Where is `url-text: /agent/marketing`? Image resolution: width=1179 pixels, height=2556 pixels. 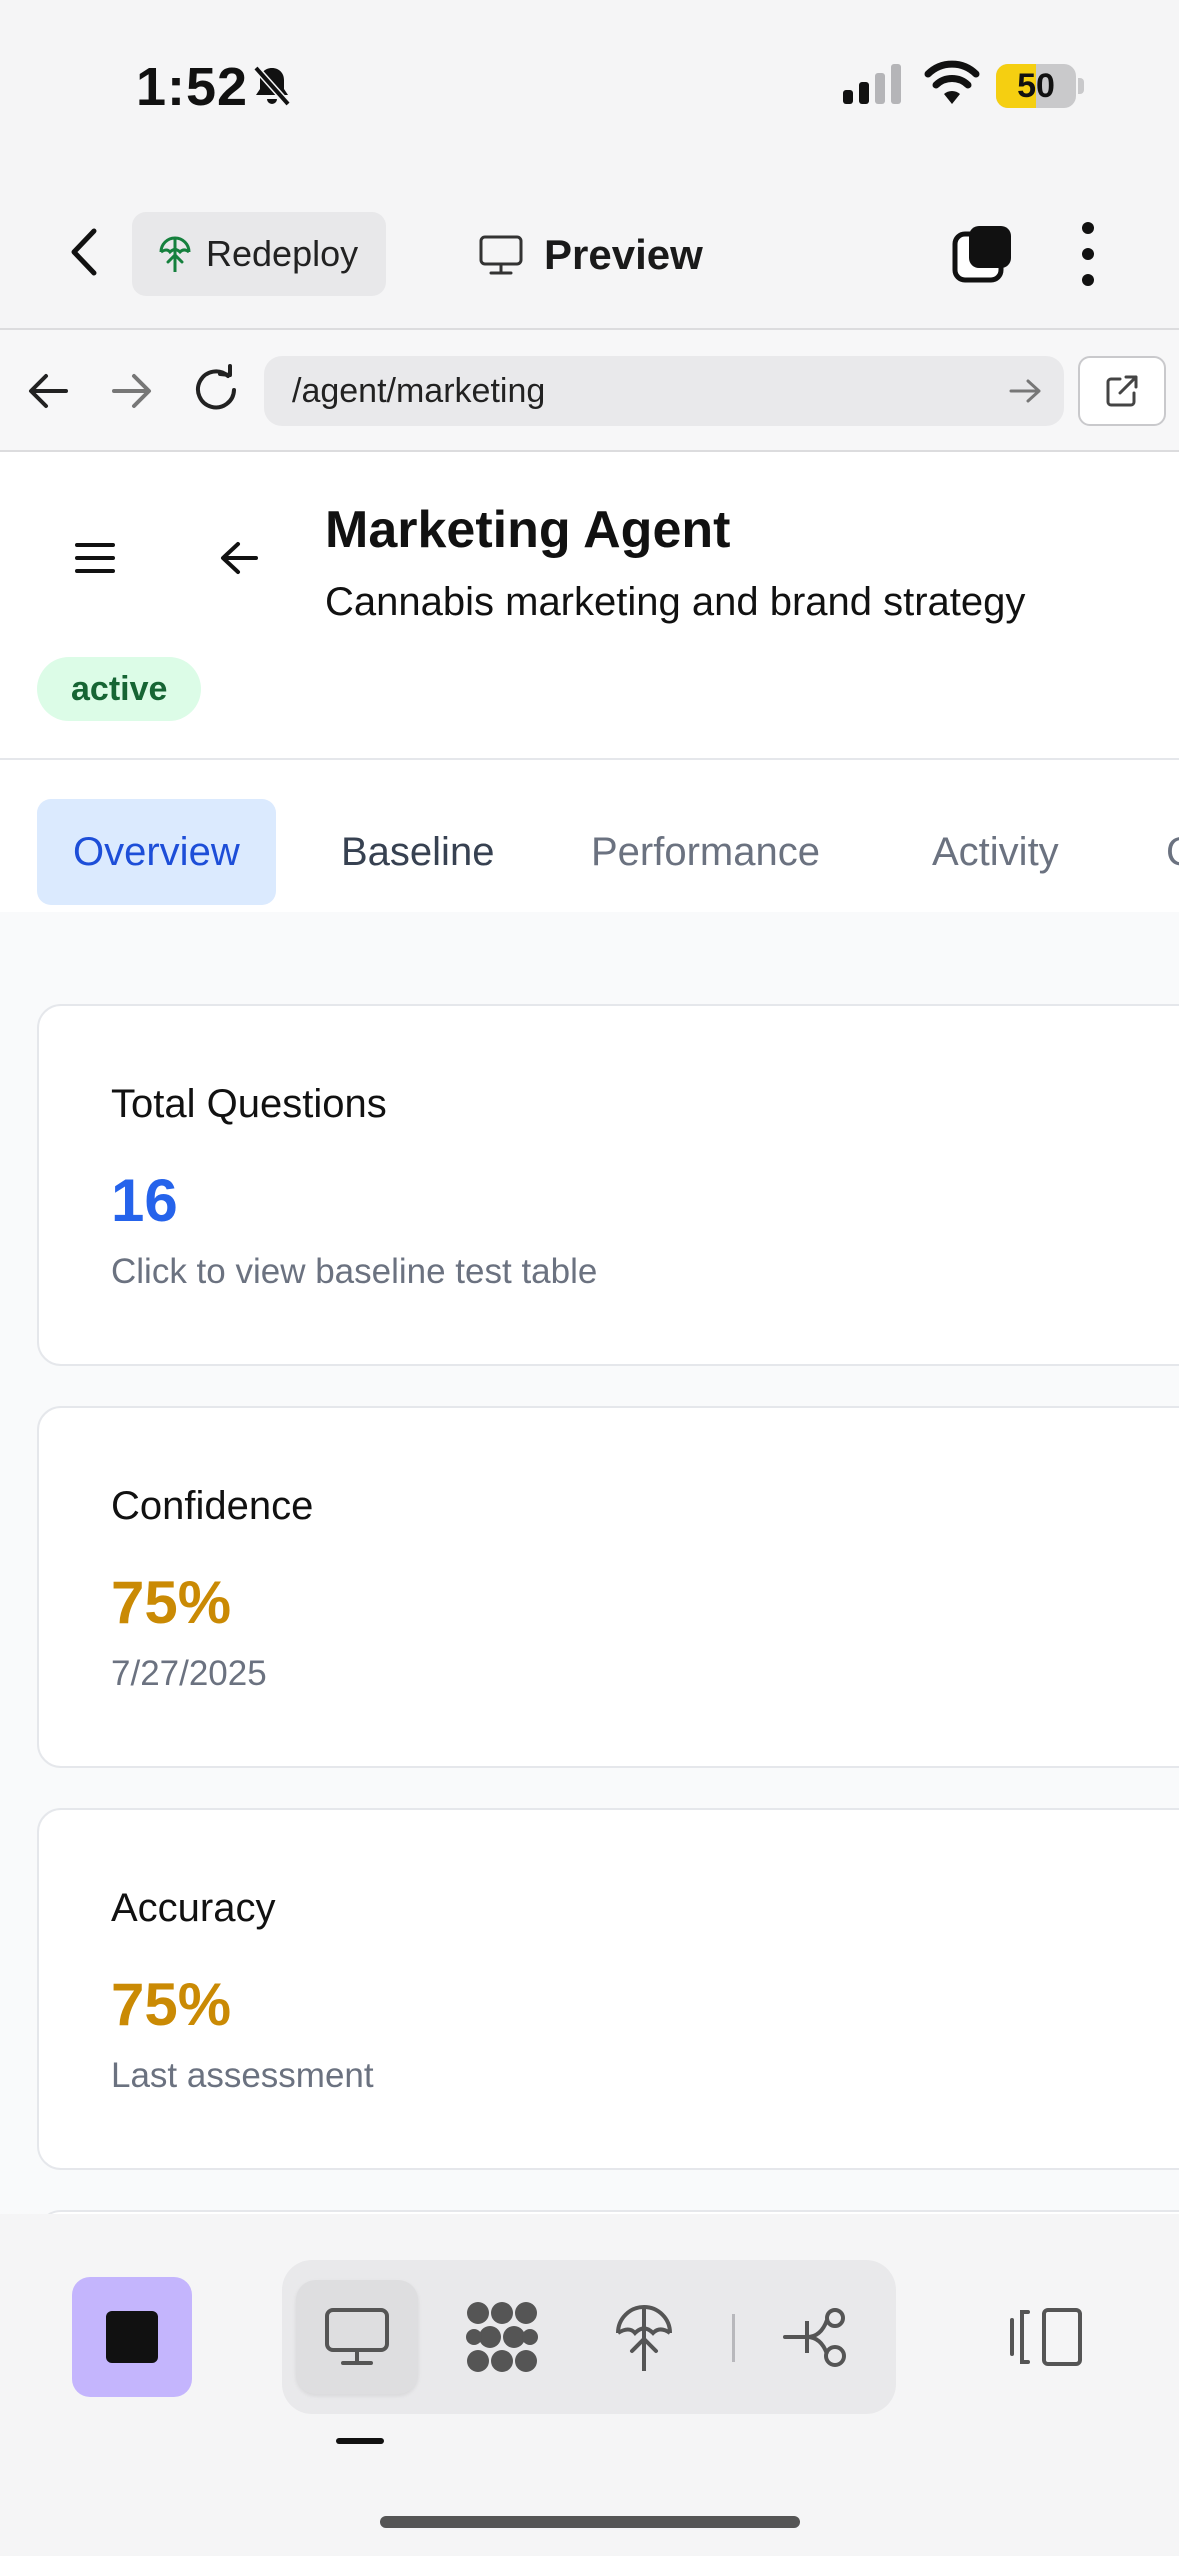 url-text: /agent/marketing is located at coordinates (419, 390).